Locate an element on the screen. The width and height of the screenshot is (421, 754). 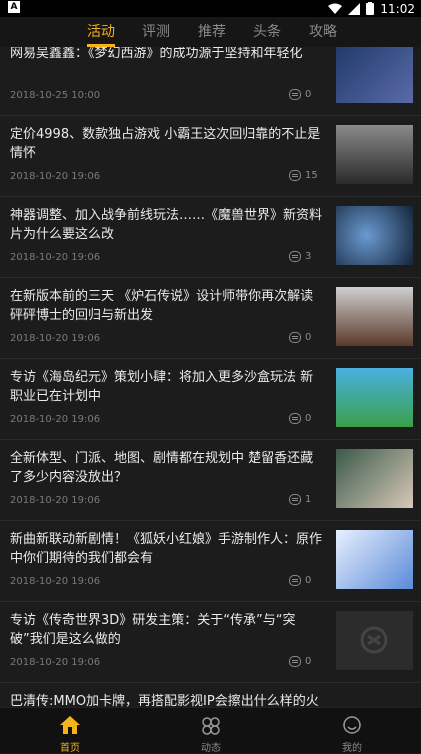
tab-activity: 活动 is located at coordinates (101, 32).